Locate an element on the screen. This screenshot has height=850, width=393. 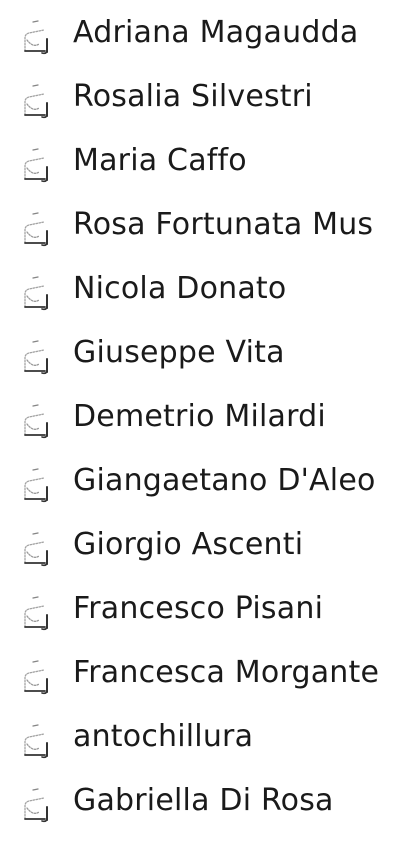
contact-list-item: Adriana Magaudda is located at coordinates (196, 35).